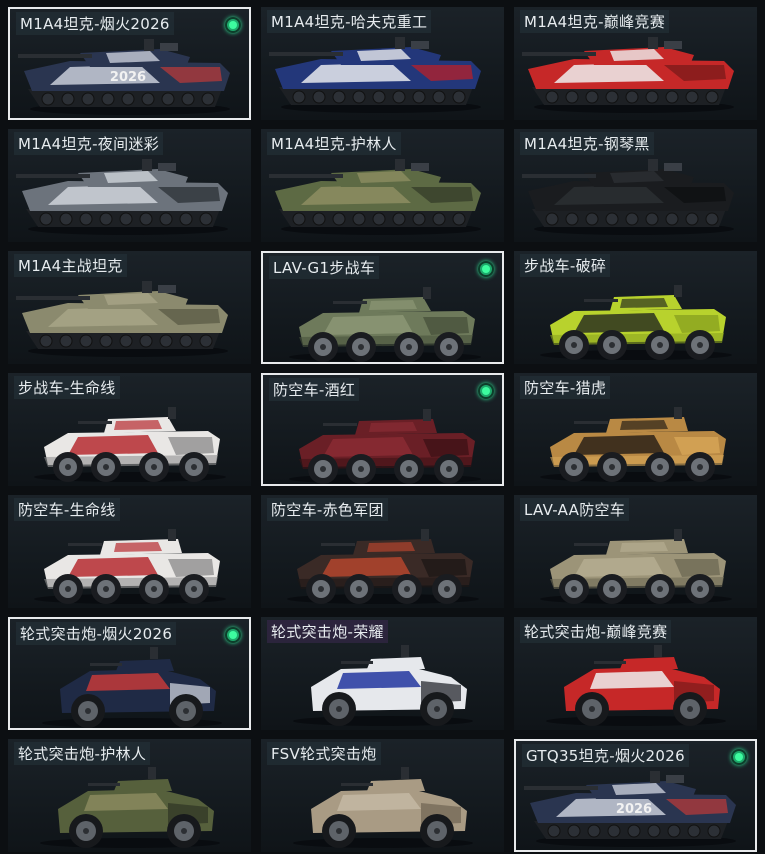 This screenshot has width=765, height=854. Describe the element at coordinates (70, 265) in the screenshot. I see `skin-name-label: M1A4主战坦克` at that location.